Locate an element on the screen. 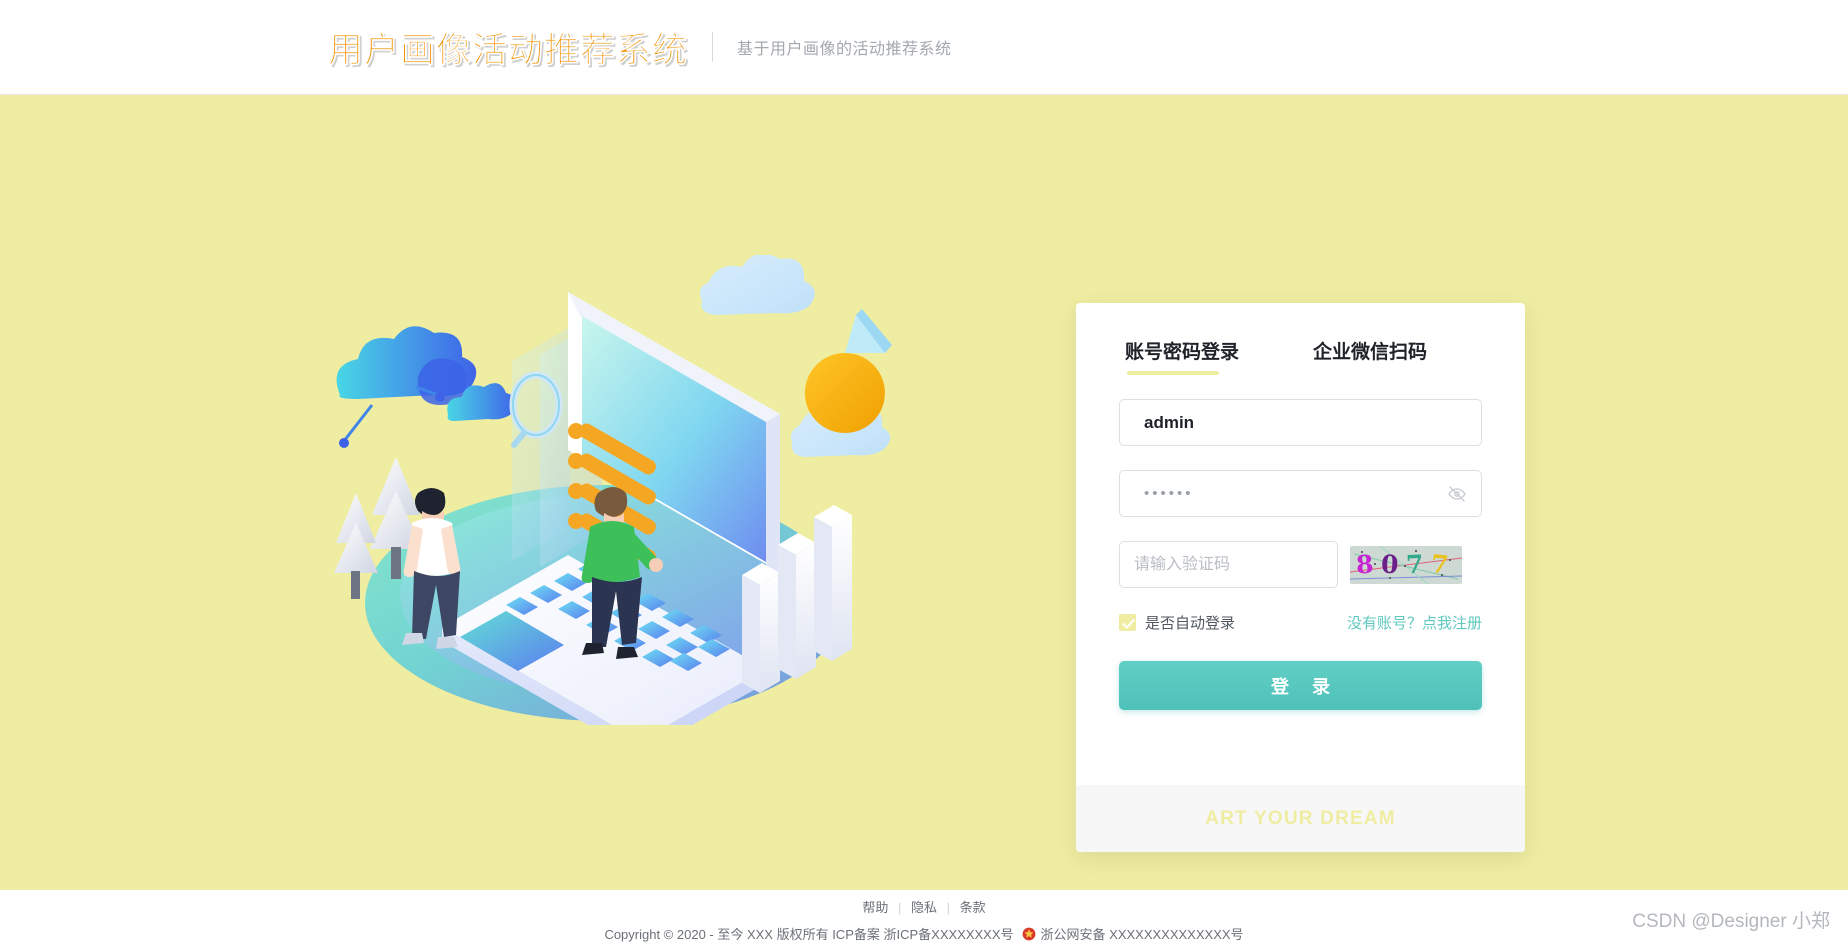 The width and height of the screenshot is (1848, 944). footer-link-terms: 条款 is located at coordinates (973, 907).